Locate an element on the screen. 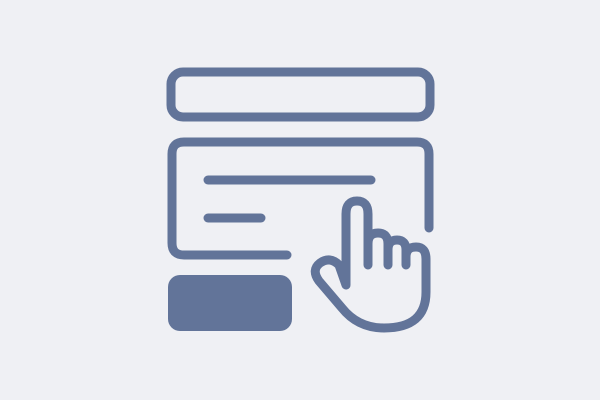 This screenshot has width=600, height=400. submit-button-icon is located at coordinates (230, 303).